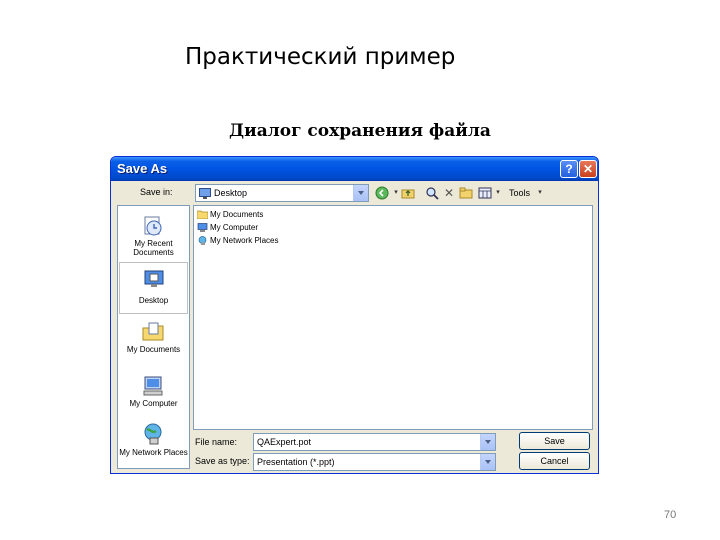 The height and width of the screenshot is (540, 720). I want to click on file-name: My Computer, so click(234, 227).